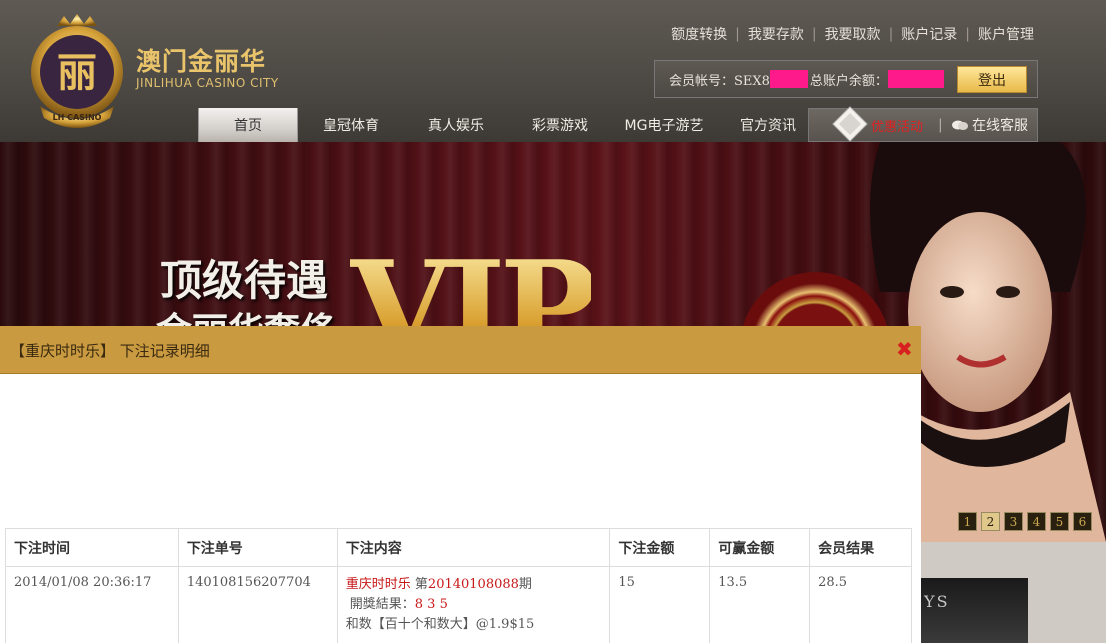 The height and width of the screenshot is (643, 1106). Describe the element at coordinates (1000, 126) in the screenshot. I see `online-service-label: 在线客服` at that location.